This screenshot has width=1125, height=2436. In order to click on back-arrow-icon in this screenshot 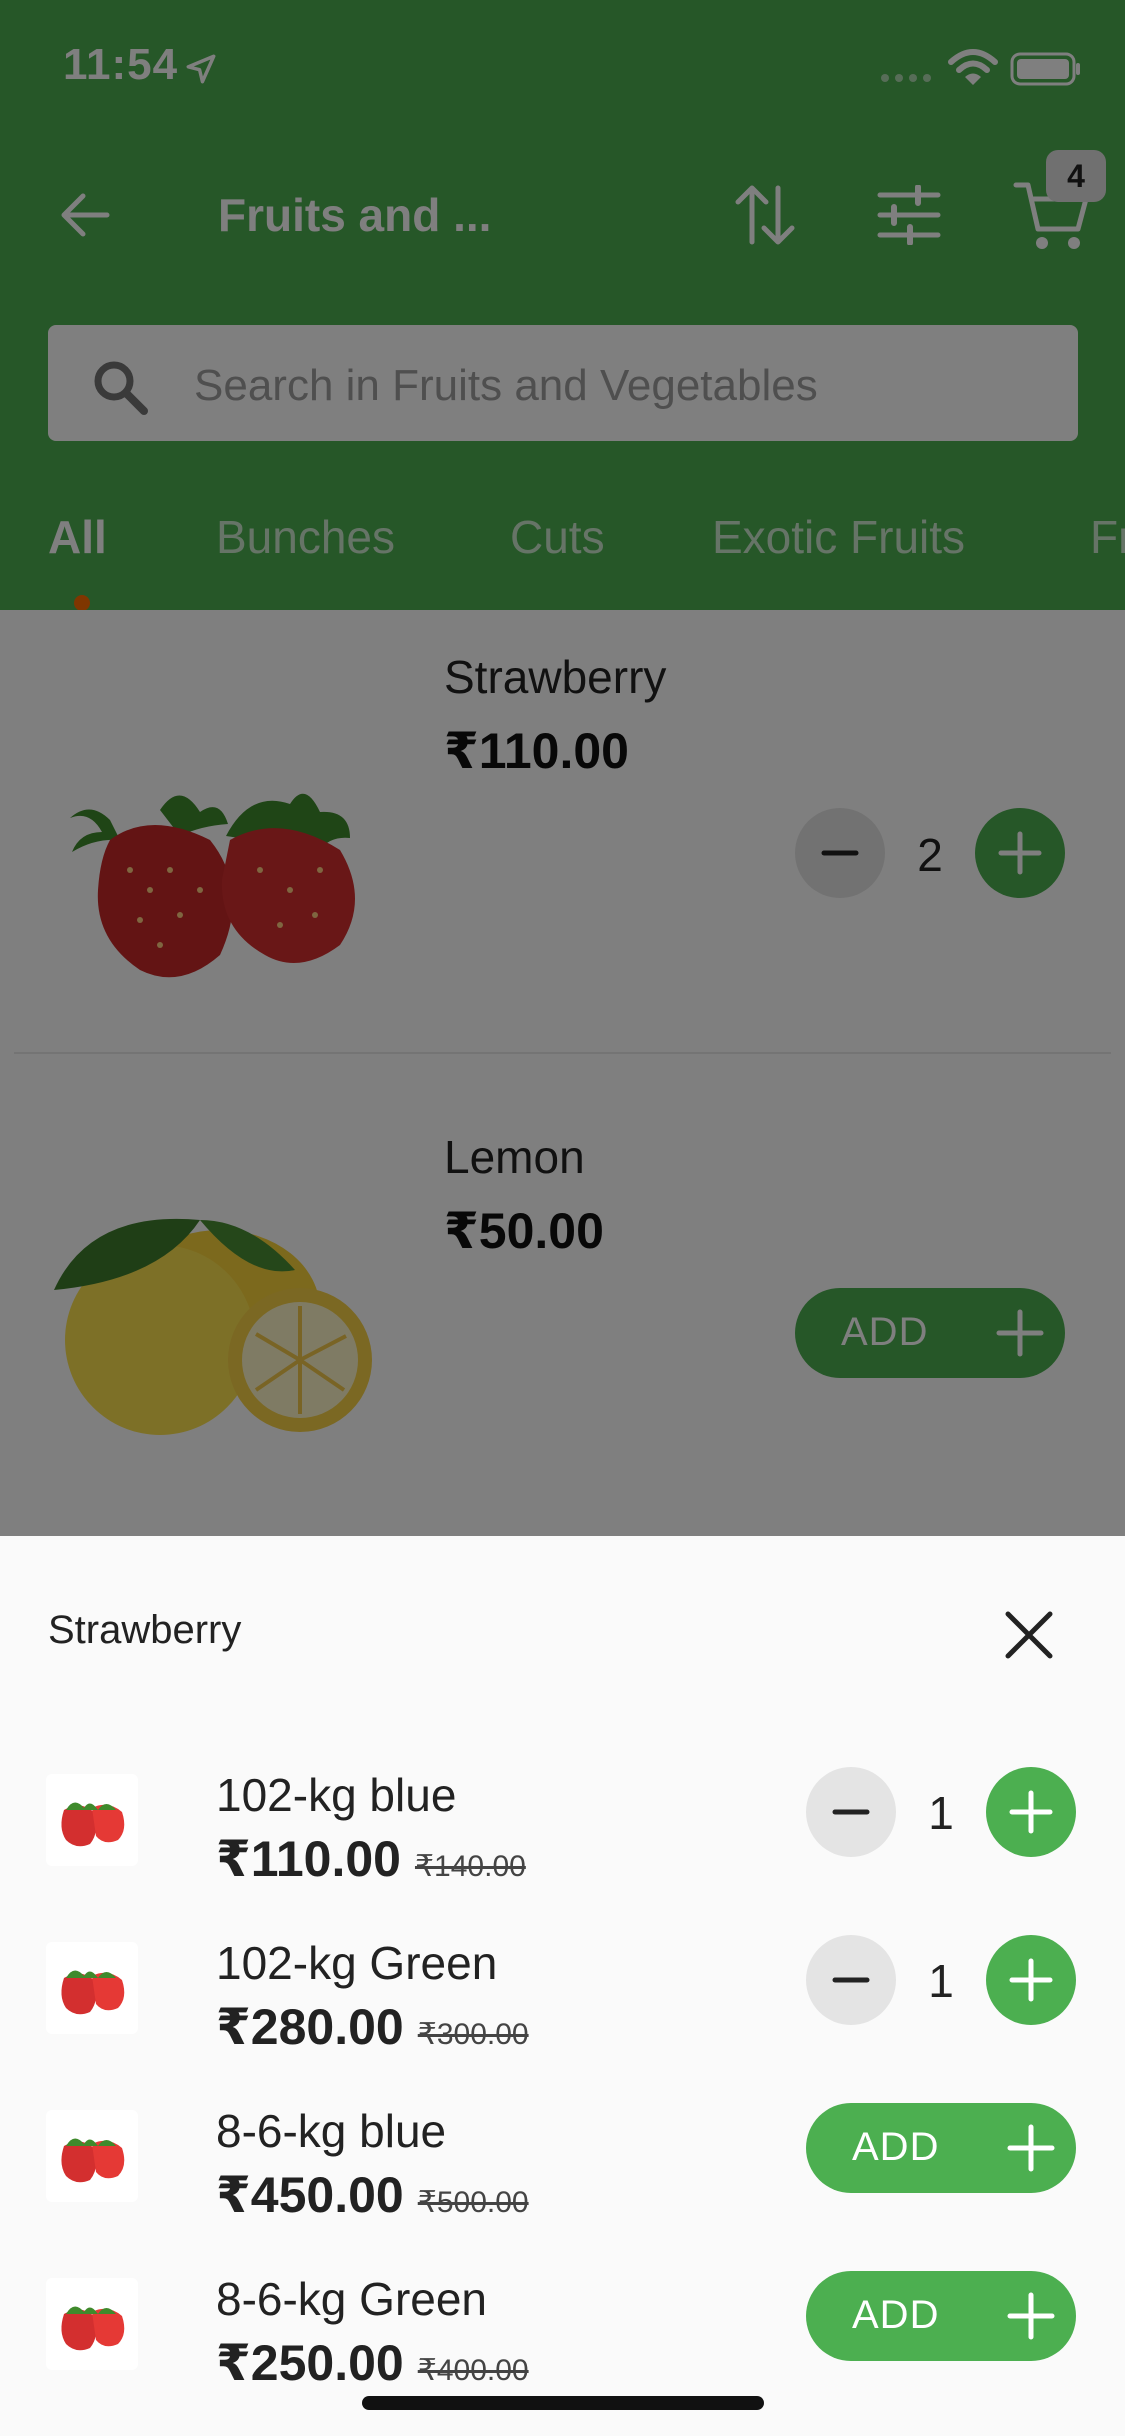, I will do `click(85, 215)`.